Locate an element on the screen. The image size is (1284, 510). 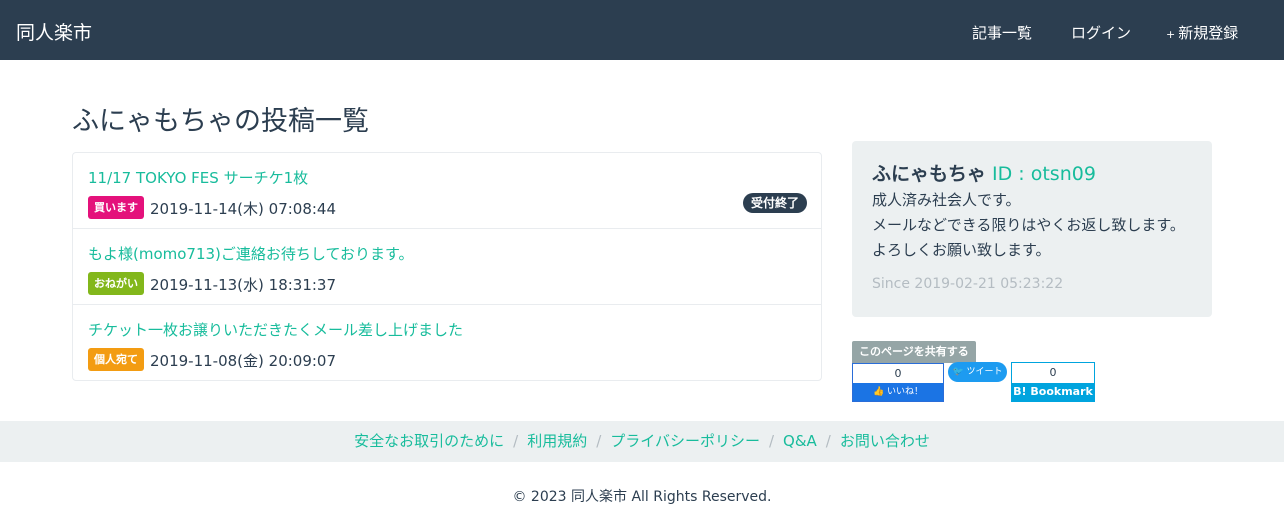
bio-line: よろしくお願い致します。 is located at coordinates (961, 250).